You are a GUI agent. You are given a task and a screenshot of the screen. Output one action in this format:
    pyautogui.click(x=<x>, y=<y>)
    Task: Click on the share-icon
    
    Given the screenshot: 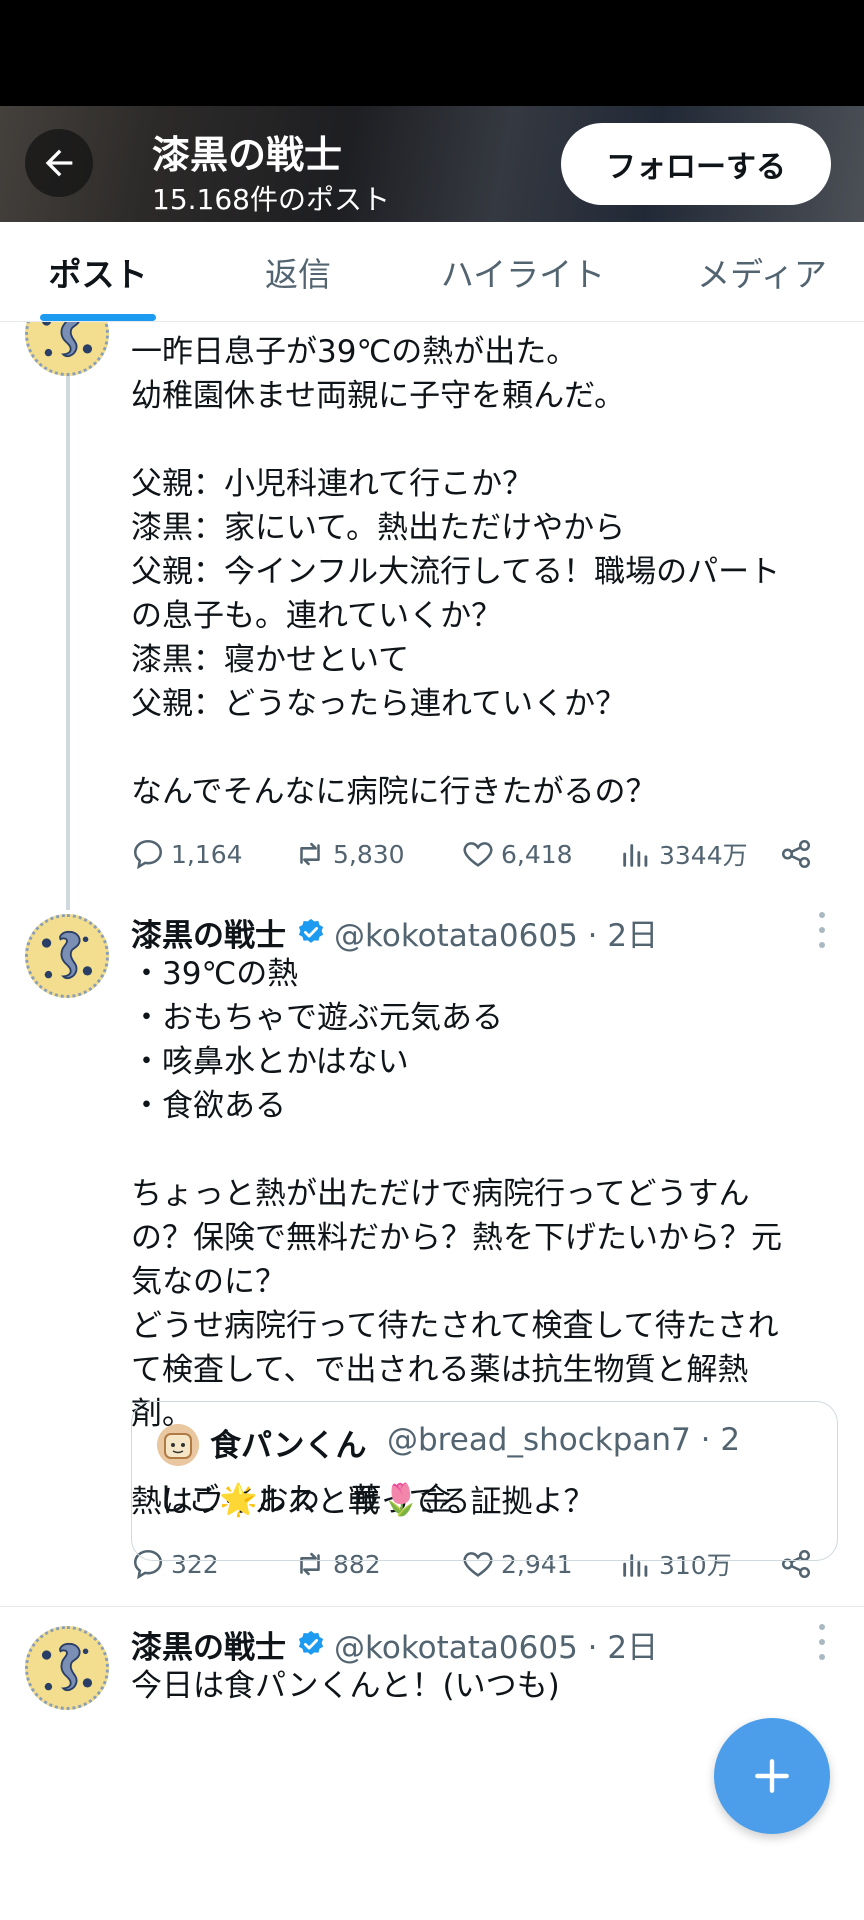 What is the action you would take?
    pyautogui.click(x=796, y=854)
    